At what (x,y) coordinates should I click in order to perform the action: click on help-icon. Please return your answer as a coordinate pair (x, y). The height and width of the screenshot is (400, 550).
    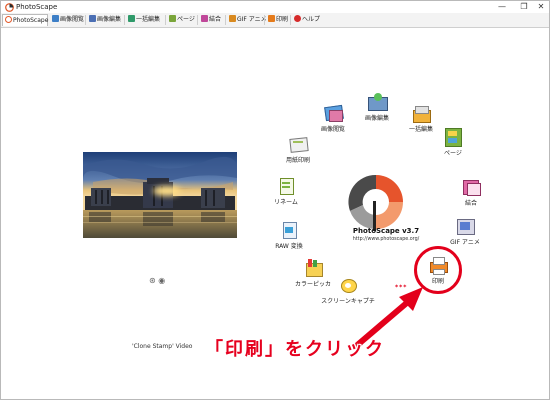
    Looking at the image, I should click on (297, 18).